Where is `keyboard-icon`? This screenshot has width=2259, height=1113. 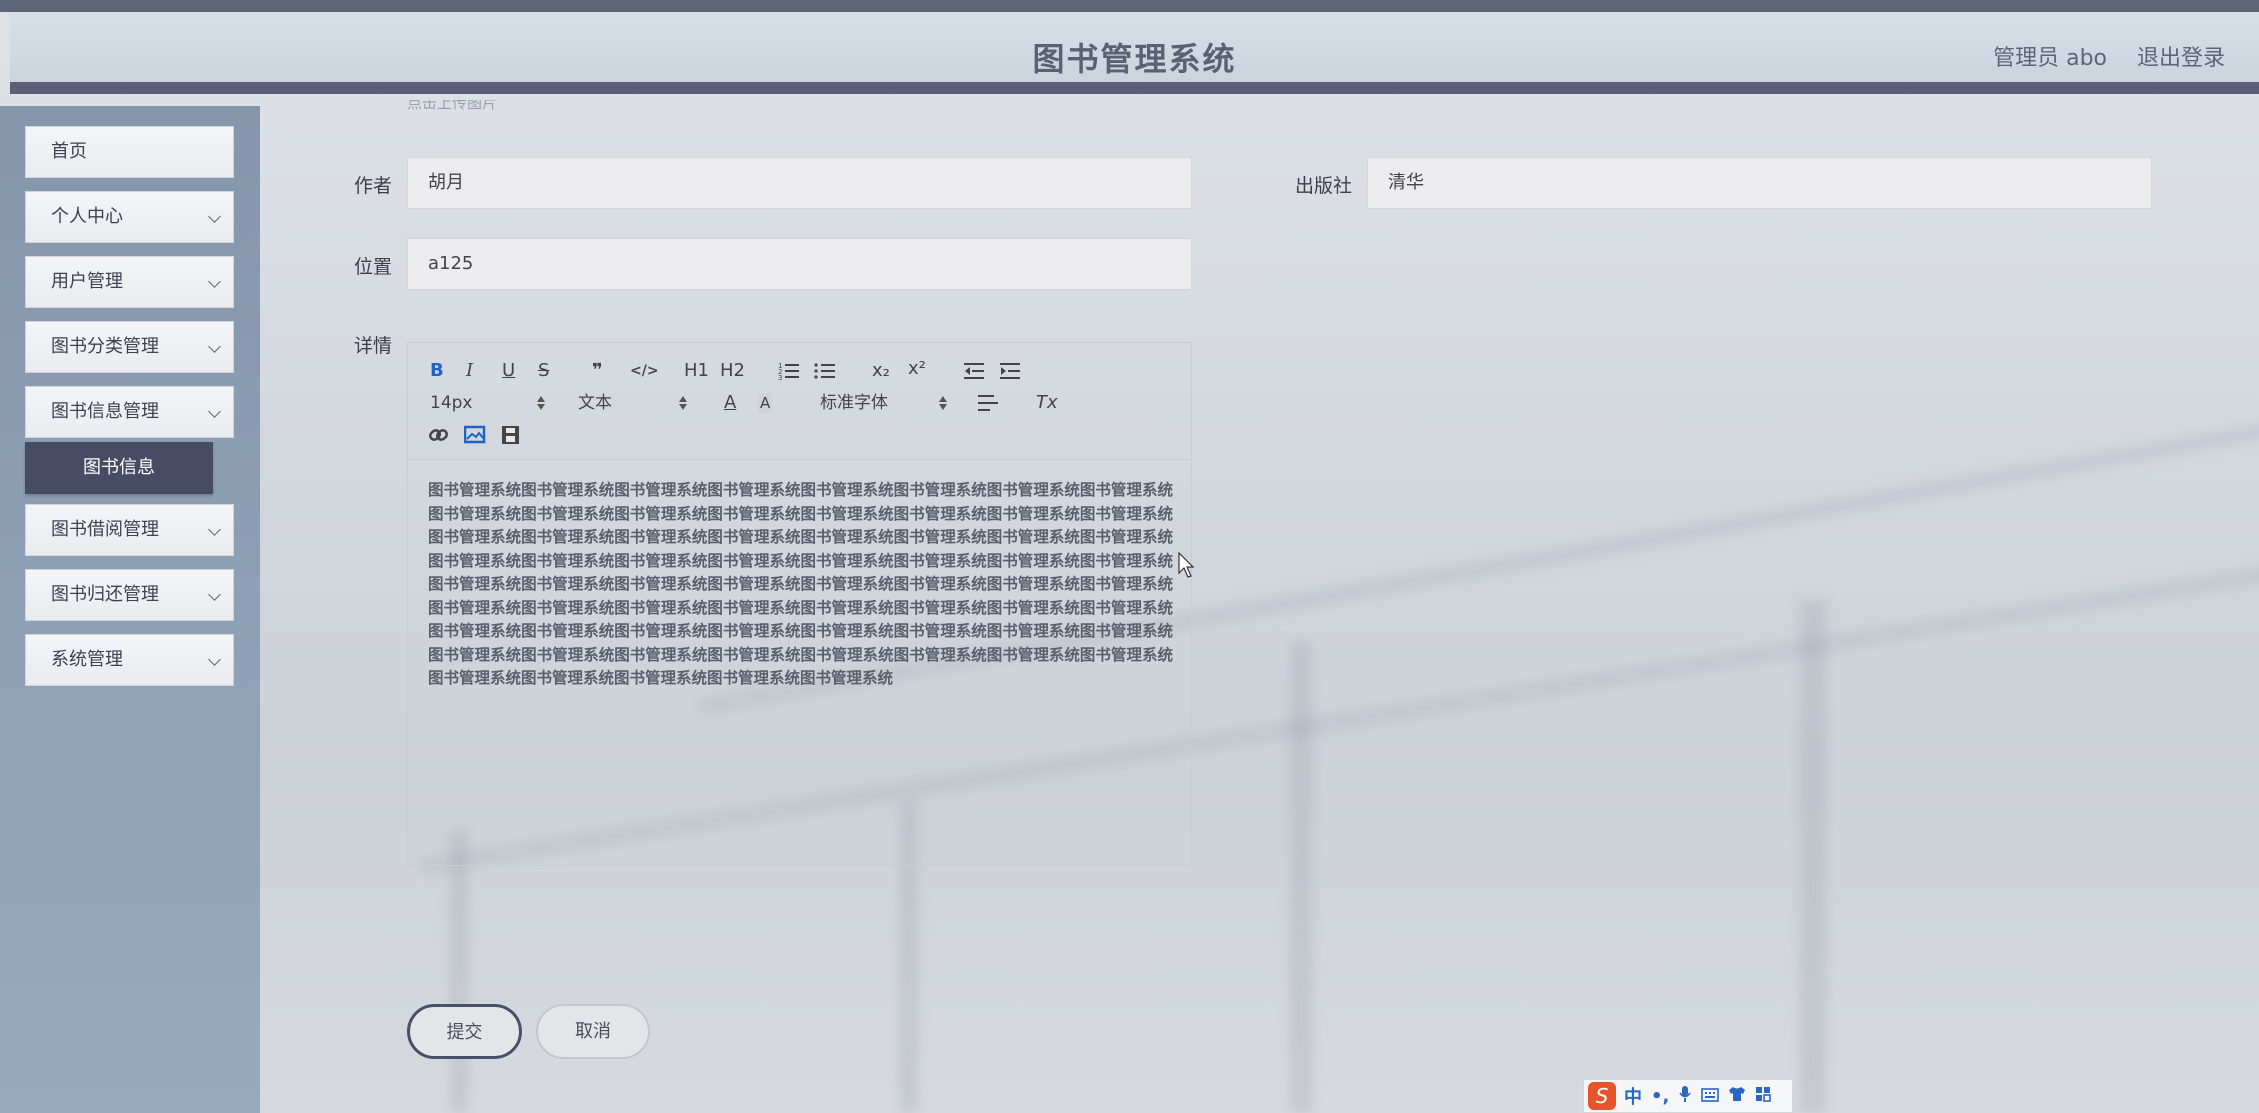 keyboard-icon is located at coordinates (1710, 1096).